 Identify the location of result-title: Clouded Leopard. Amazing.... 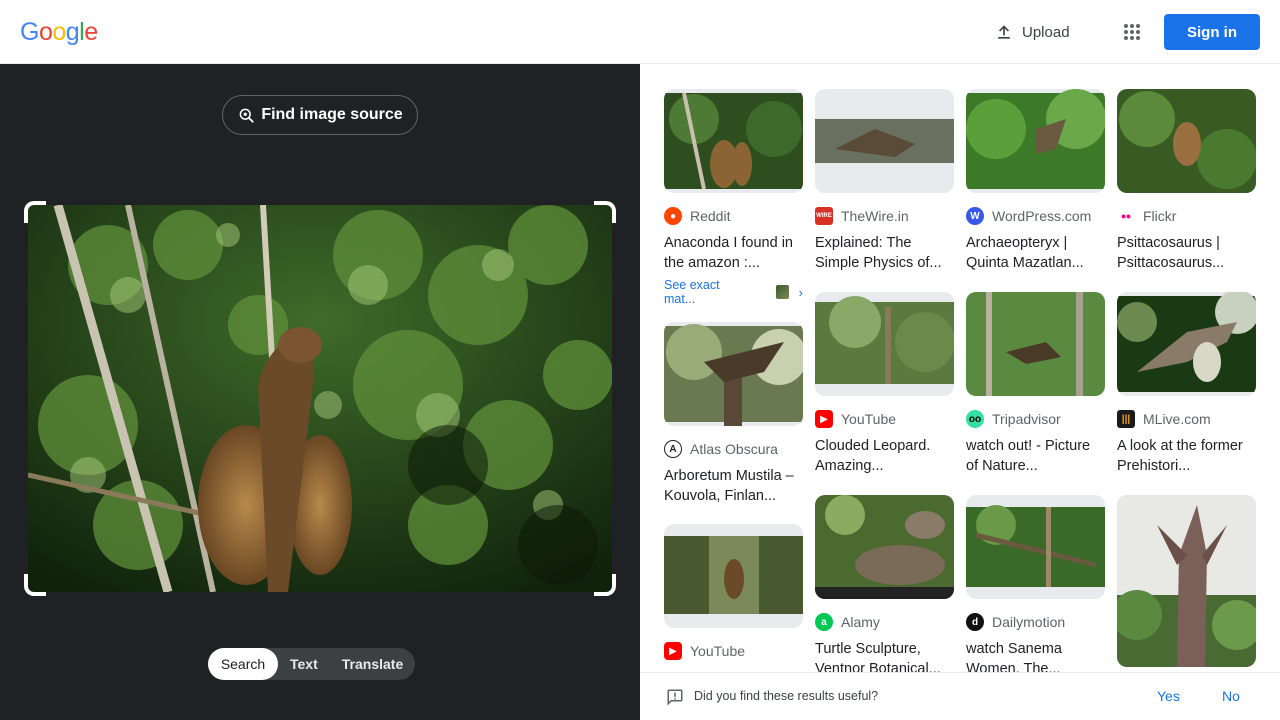
(884, 456).